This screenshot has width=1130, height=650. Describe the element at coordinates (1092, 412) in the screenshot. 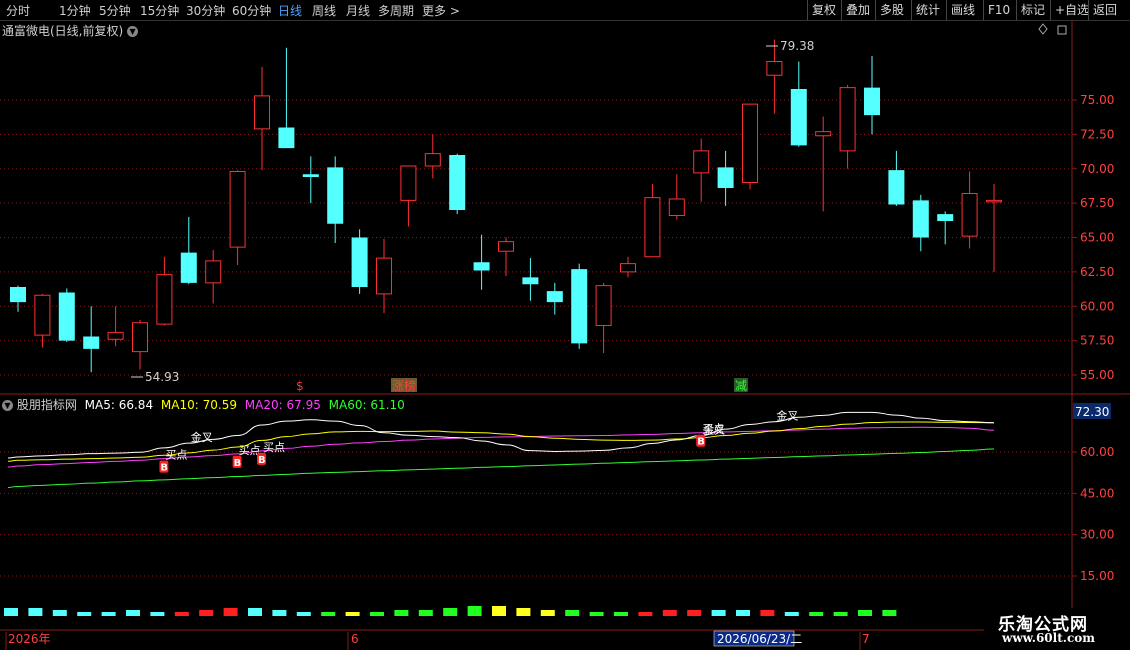

I see `indicator-current-value: 72.30` at that location.